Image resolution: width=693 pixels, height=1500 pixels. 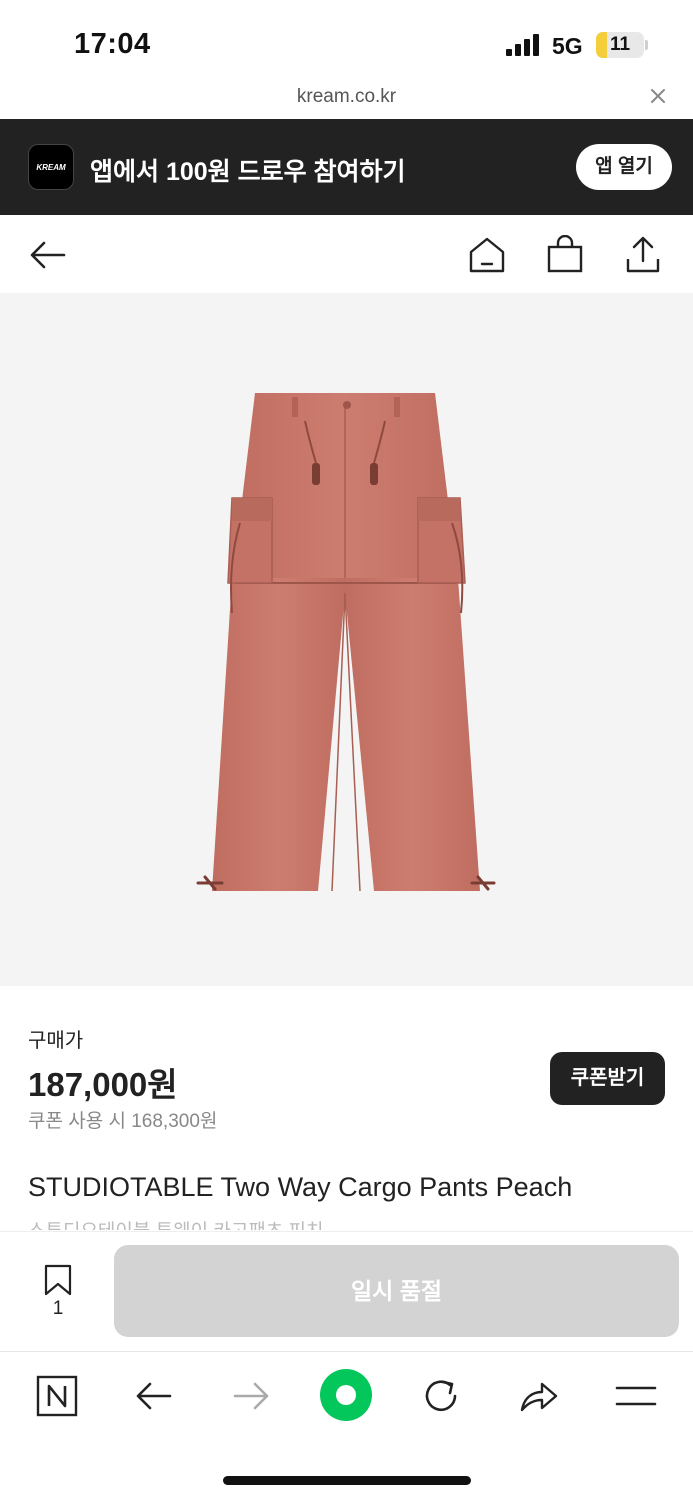 What do you see at coordinates (646, 45) in the screenshot?
I see `battery-nub` at bounding box center [646, 45].